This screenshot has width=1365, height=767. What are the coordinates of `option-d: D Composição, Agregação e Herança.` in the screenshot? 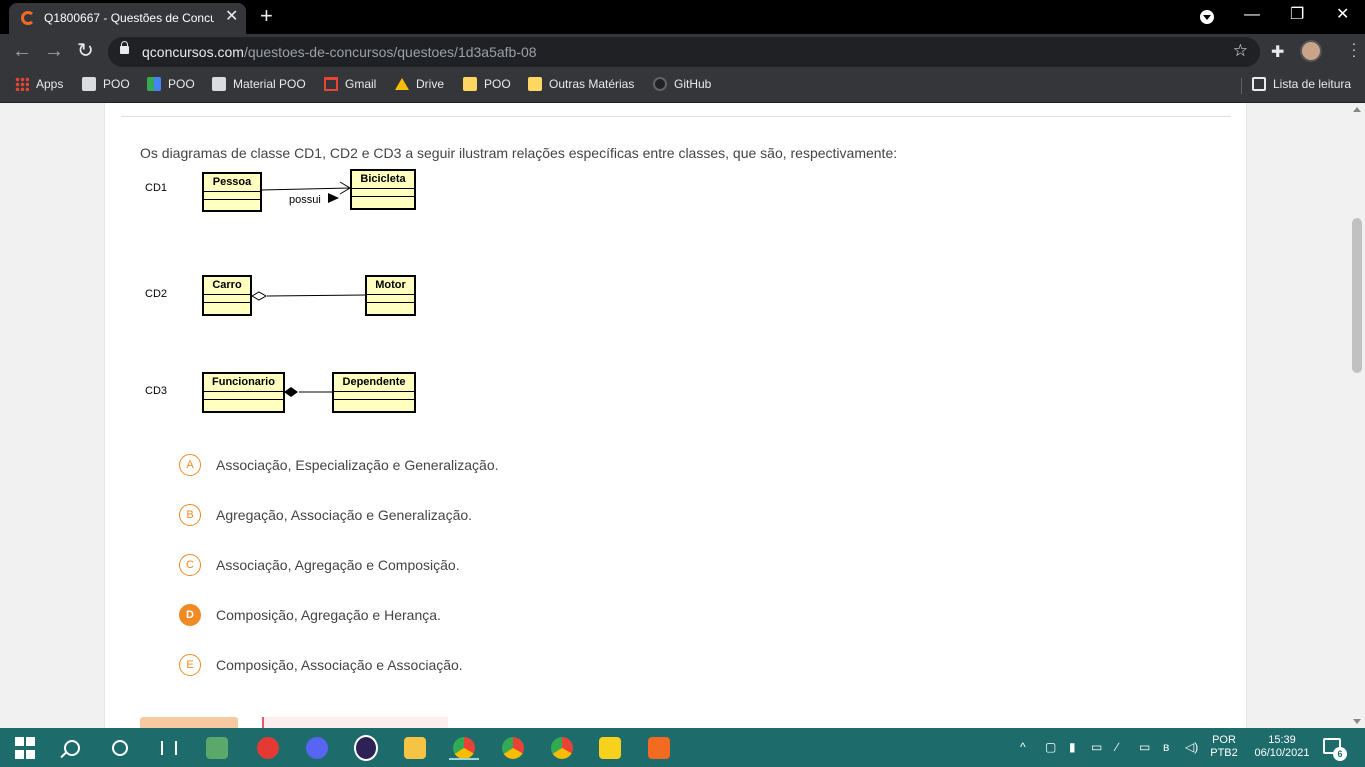 It's located at (310, 615).